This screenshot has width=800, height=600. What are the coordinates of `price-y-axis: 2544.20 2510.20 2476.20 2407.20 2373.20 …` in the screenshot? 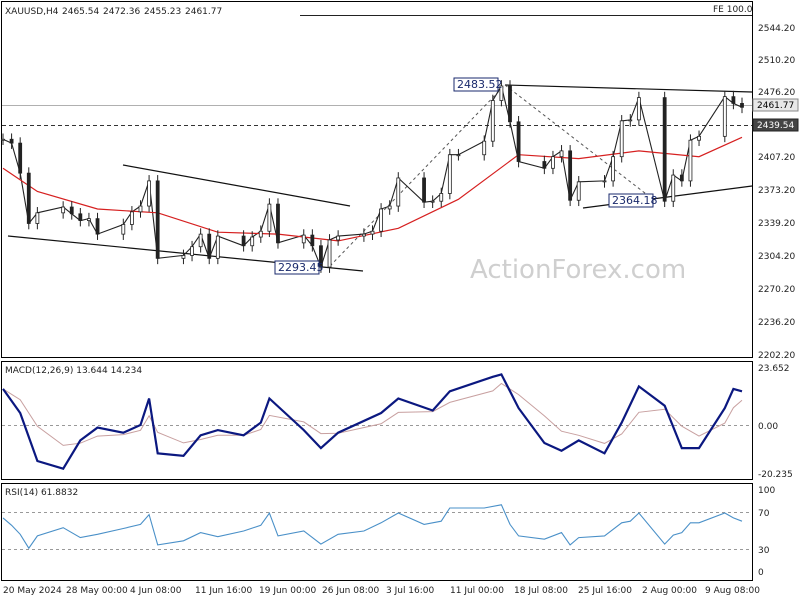 It's located at (776, 192).